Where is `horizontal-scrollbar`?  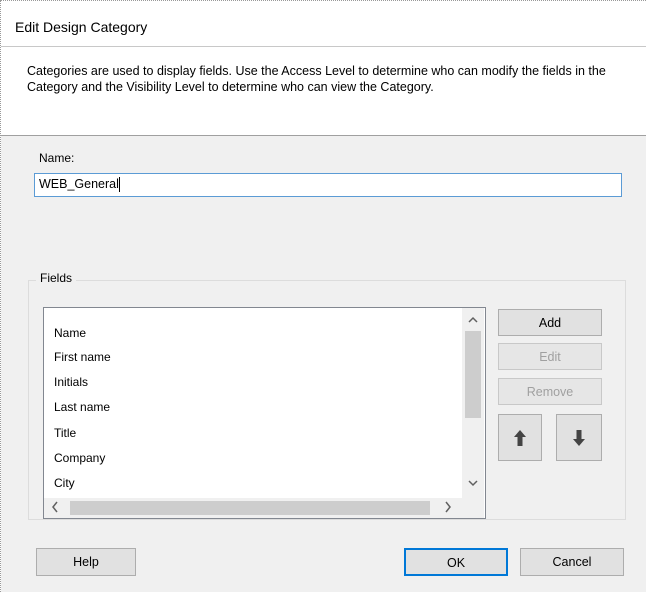
horizontal-scrollbar is located at coordinates (253, 508).